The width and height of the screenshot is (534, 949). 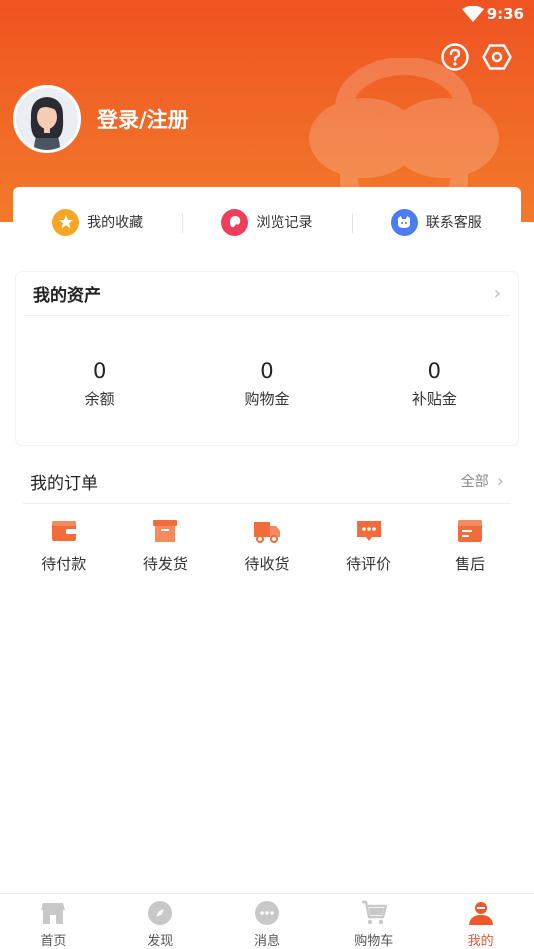 I want to click on asset-balance: 0 余额, so click(x=99, y=383).